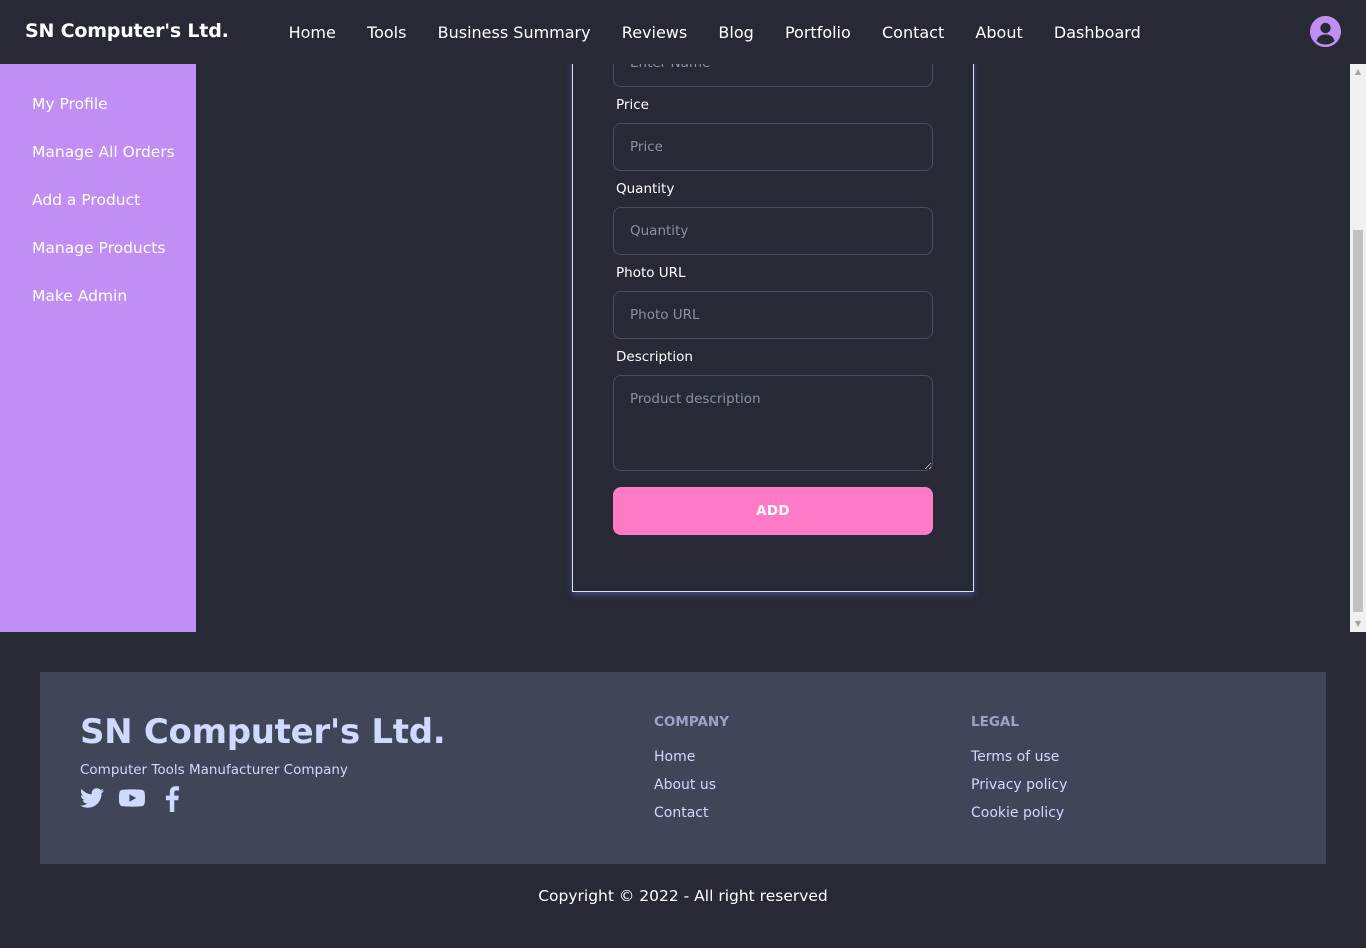  I want to click on sidebar-item-my-profile: My Profile, so click(70, 104).